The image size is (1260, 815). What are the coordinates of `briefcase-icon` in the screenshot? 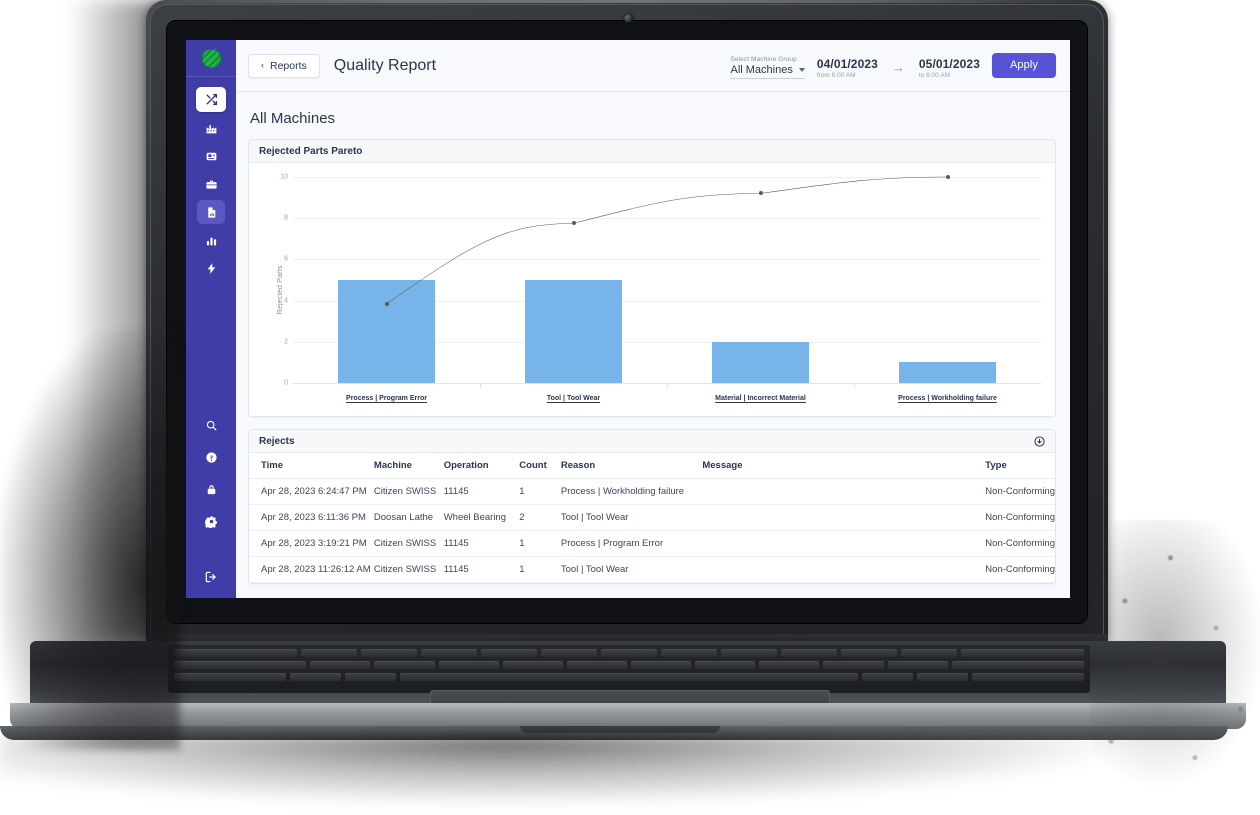 It's located at (211, 184).